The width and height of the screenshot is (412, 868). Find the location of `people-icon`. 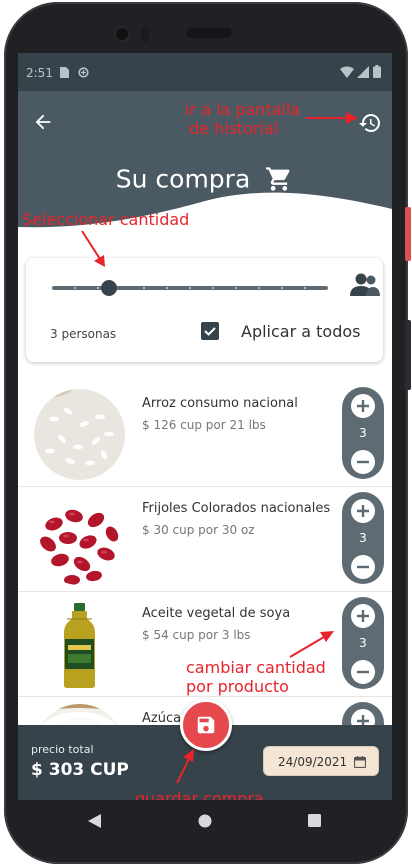

people-icon is located at coordinates (365, 284).